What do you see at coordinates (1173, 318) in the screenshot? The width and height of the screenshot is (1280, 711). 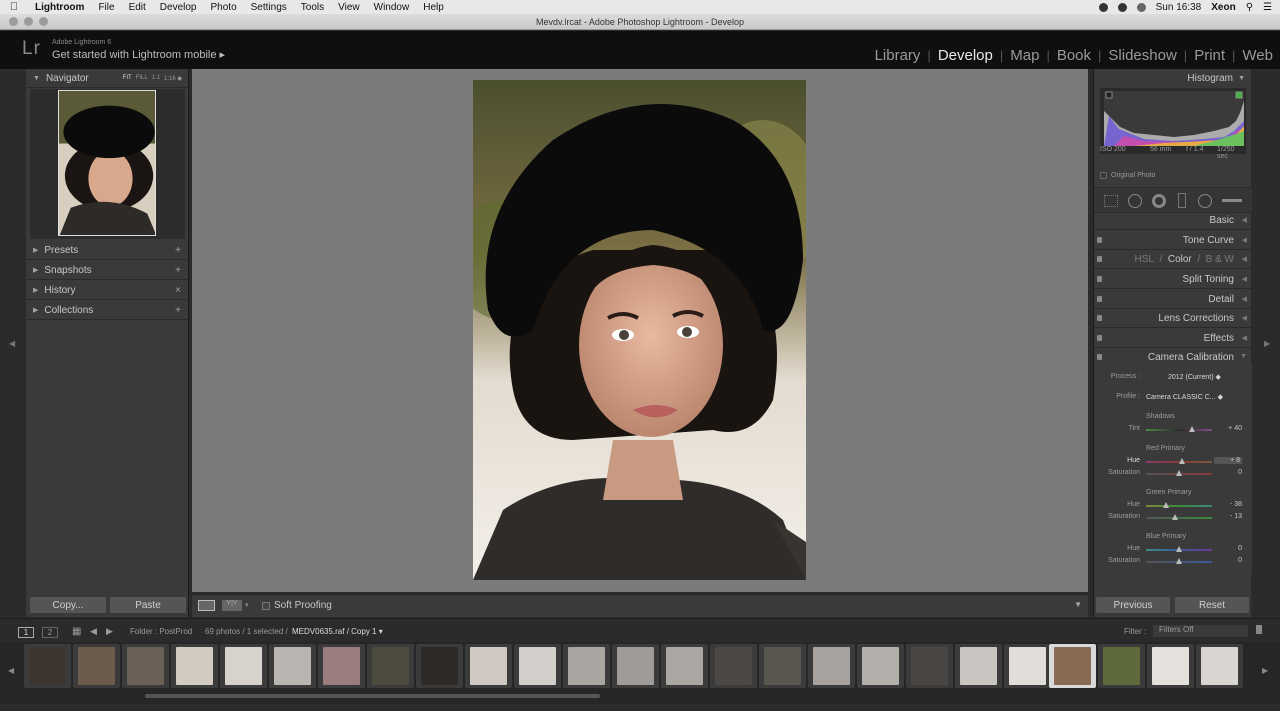 I see `lens-corrections-section: Lens Corrections ◀` at bounding box center [1173, 318].